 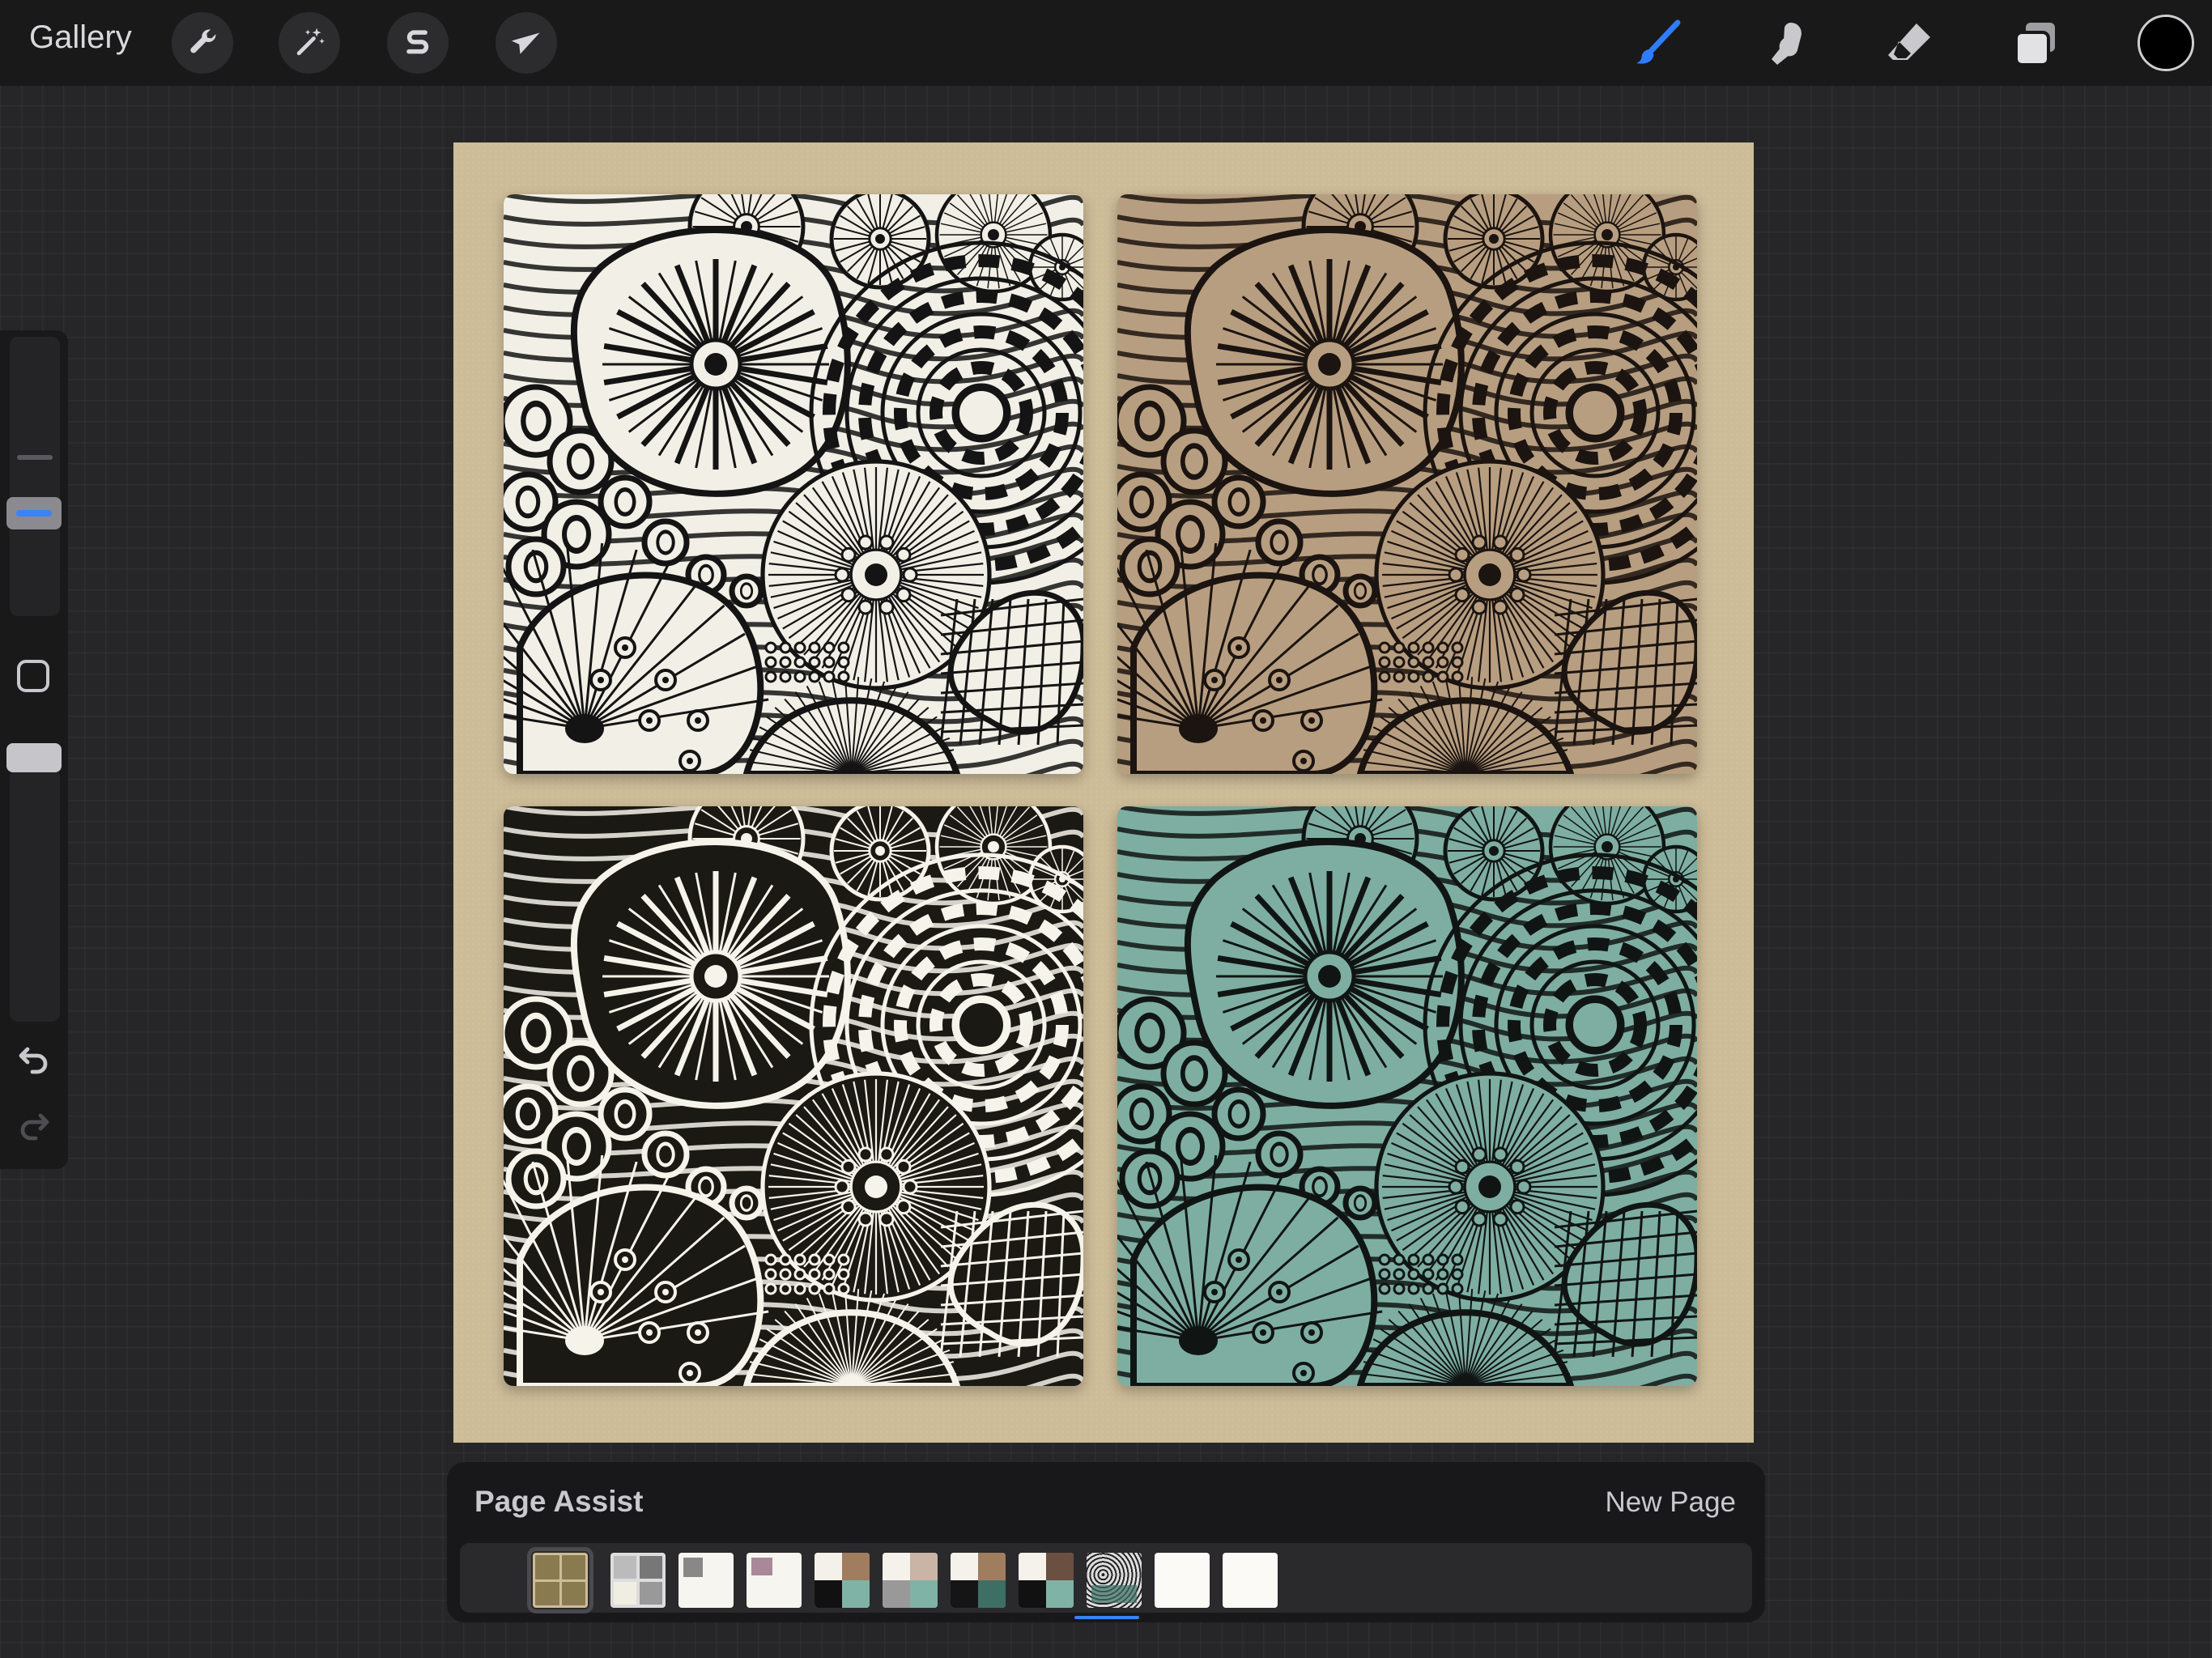 I want to click on arrow-cursor-icon, so click(x=526, y=43).